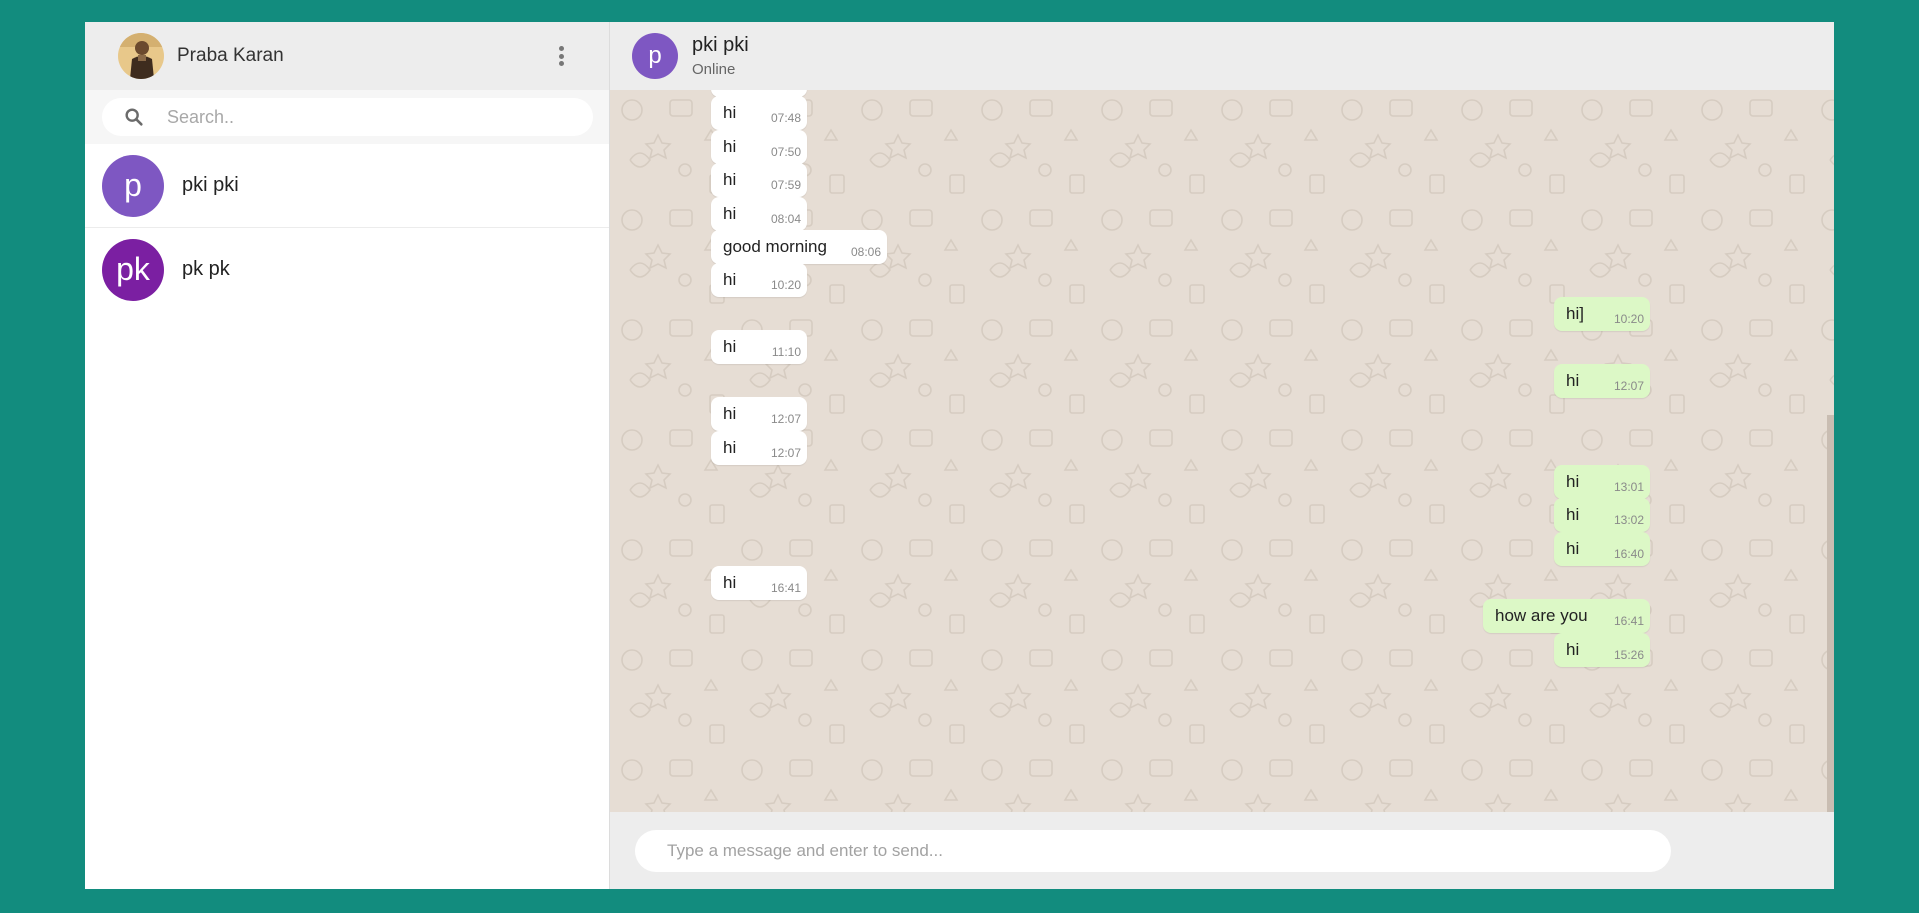 This screenshot has width=1919, height=913. Describe the element at coordinates (134, 117) in the screenshot. I see `search-icon` at that location.